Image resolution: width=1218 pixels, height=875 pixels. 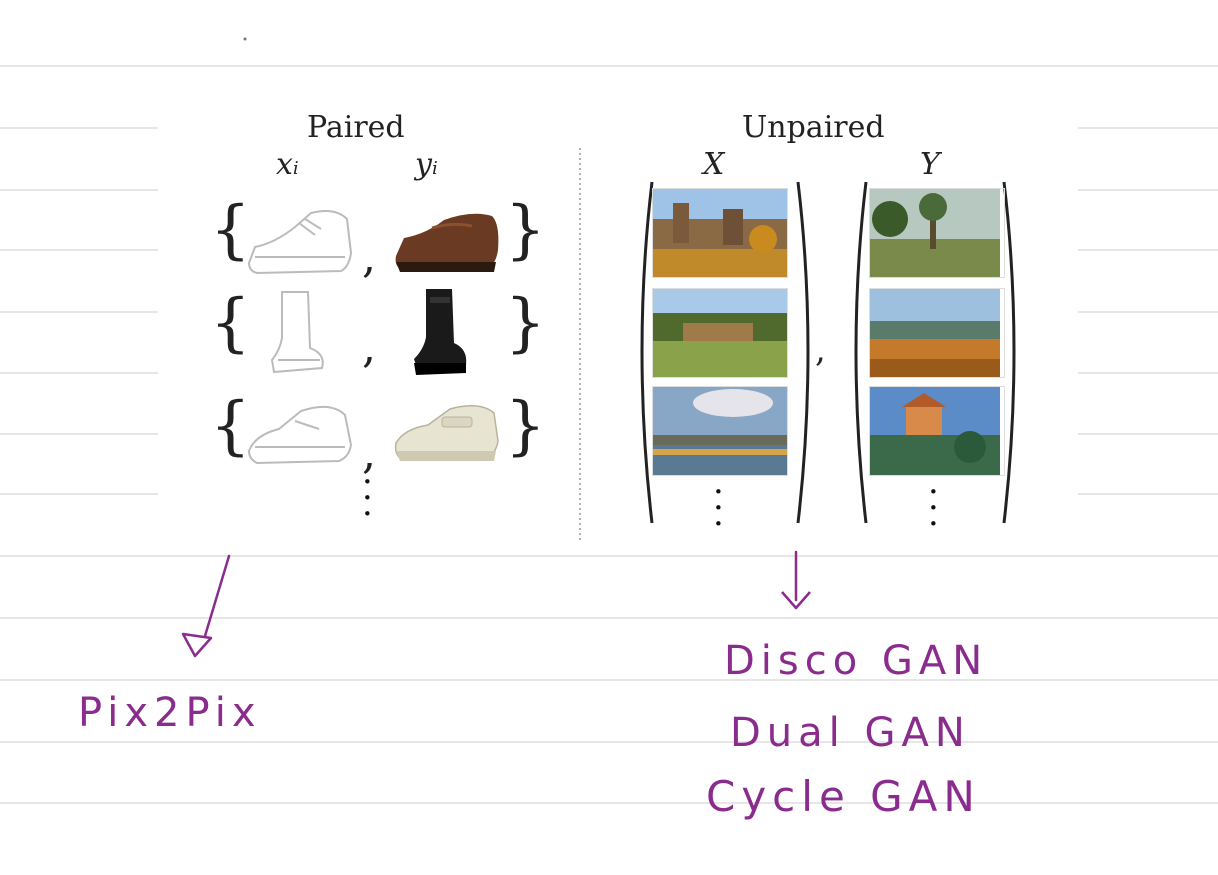 I want to click on painting-landscape, so click(x=937, y=233).